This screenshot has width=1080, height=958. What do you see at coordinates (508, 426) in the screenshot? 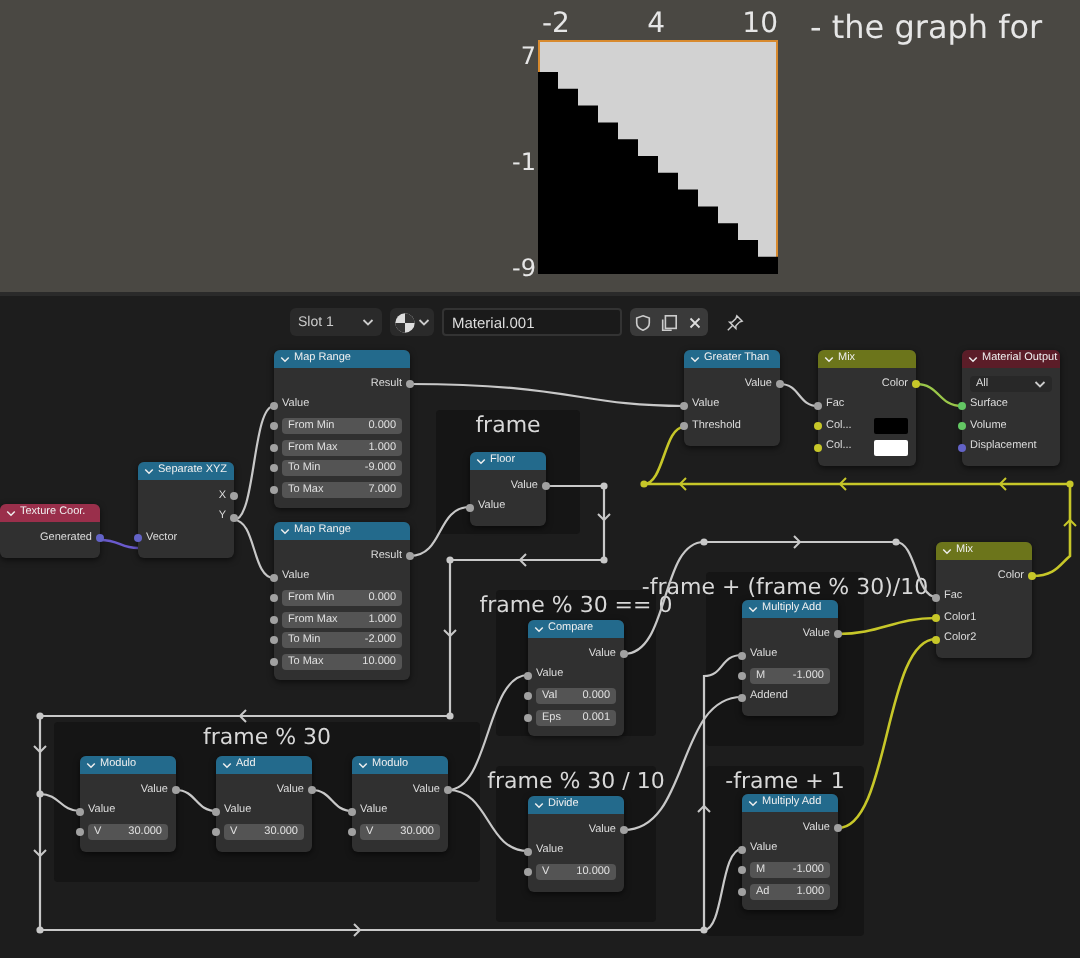
I see `frame-label: frame` at bounding box center [508, 426].